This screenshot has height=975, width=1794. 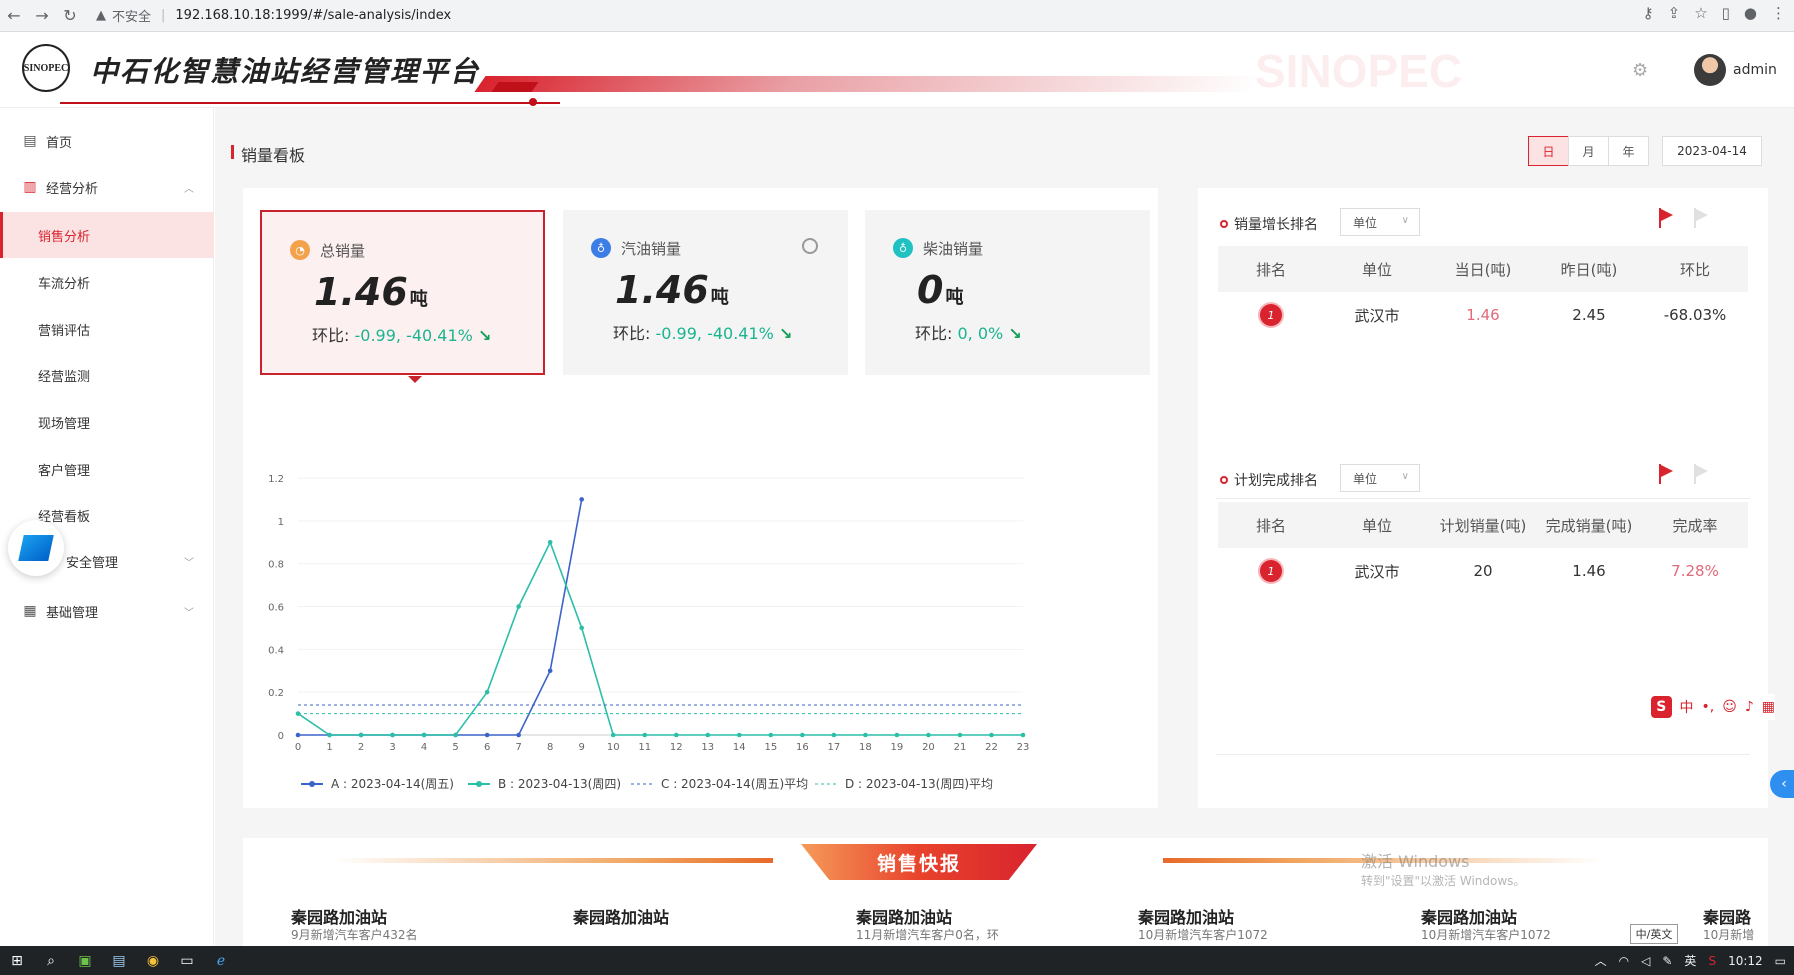 I want to click on growth-unit-select: 单位 ∨, so click(x=1380, y=222).